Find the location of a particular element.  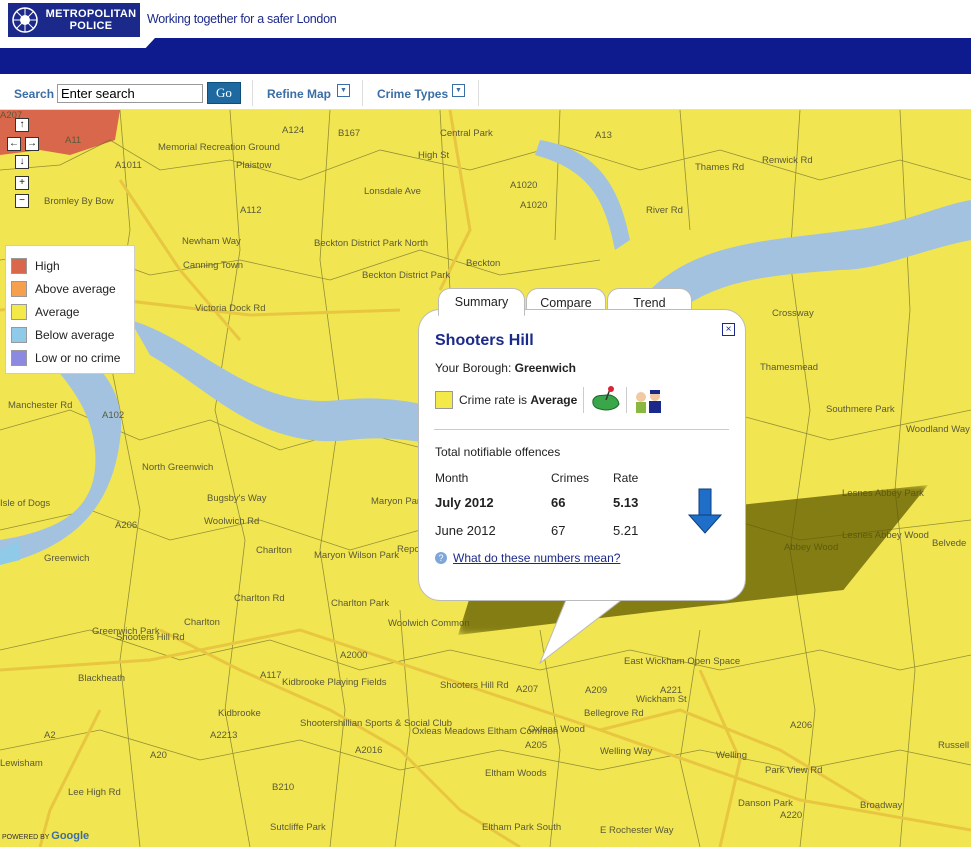

trend-down-arrow-icon is located at coordinates (705, 511).